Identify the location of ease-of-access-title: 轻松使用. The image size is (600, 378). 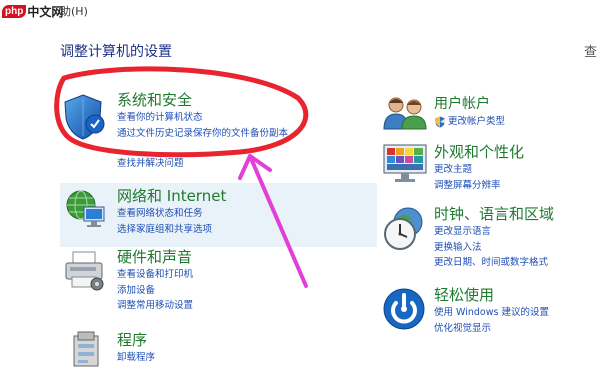
(491, 295).